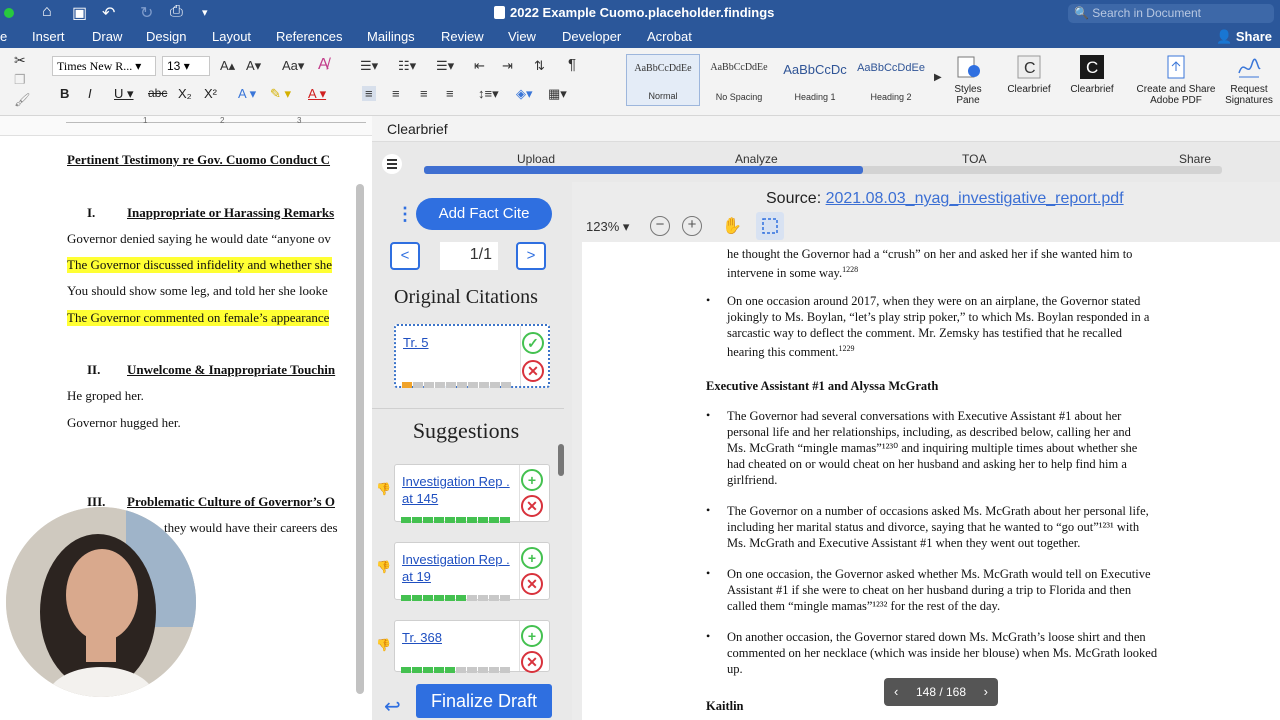 The height and width of the screenshot is (720, 1280). Describe the element at coordinates (47, 12) in the screenshot. I see `home-icon: ⌂` at that location.